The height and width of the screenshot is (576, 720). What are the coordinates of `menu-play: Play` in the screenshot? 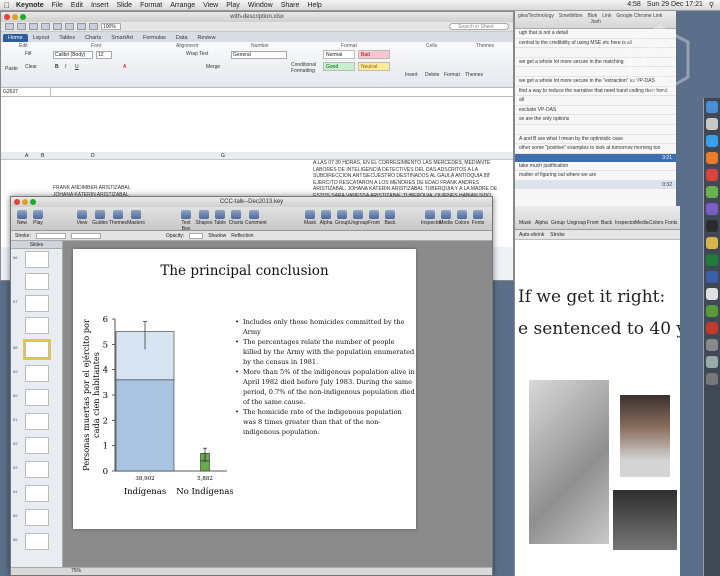 It's located at (233, 5).